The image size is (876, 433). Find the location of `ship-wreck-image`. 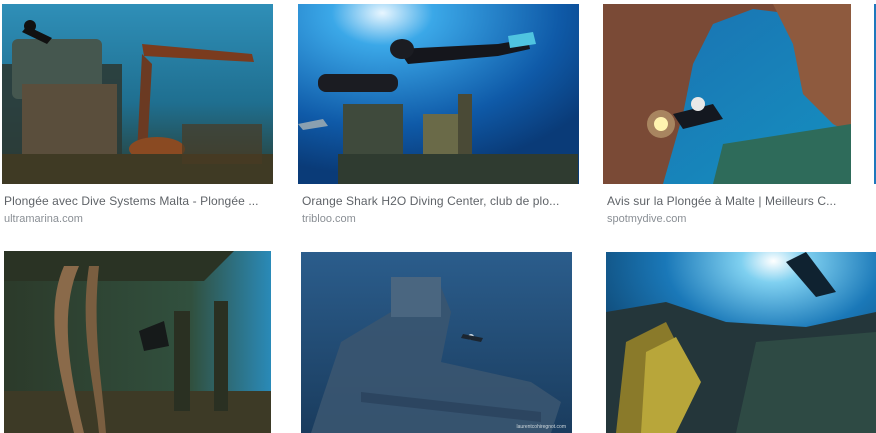

ship-wreck-image is located at coordinates (436, 342).